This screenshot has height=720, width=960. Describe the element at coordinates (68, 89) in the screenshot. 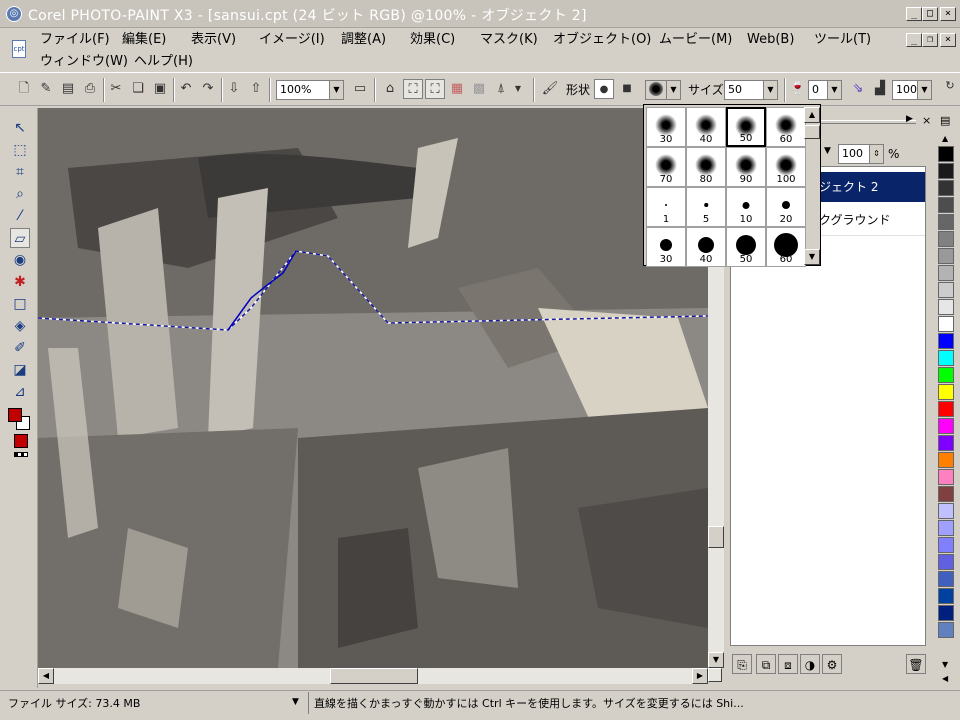

I see `save-icon: ▤` at that location.